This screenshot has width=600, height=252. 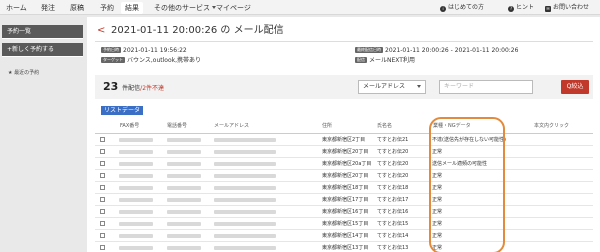 What do you see at coordinates (347, 164) in the screenshot?
I see `address-cell: 東京都新宿区20a丁目` at bounding box center [347, 164].